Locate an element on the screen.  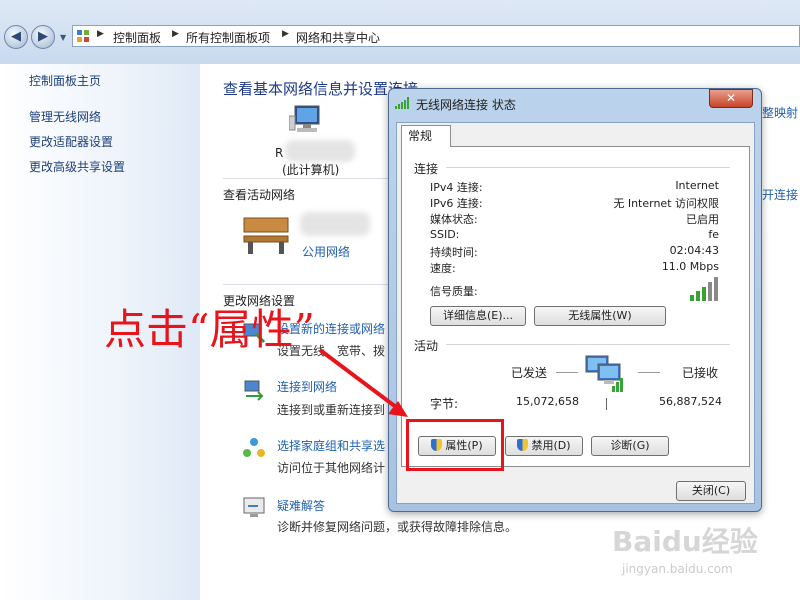
watermark-logo: Baidu经验 is located at coordinates (685, 541).